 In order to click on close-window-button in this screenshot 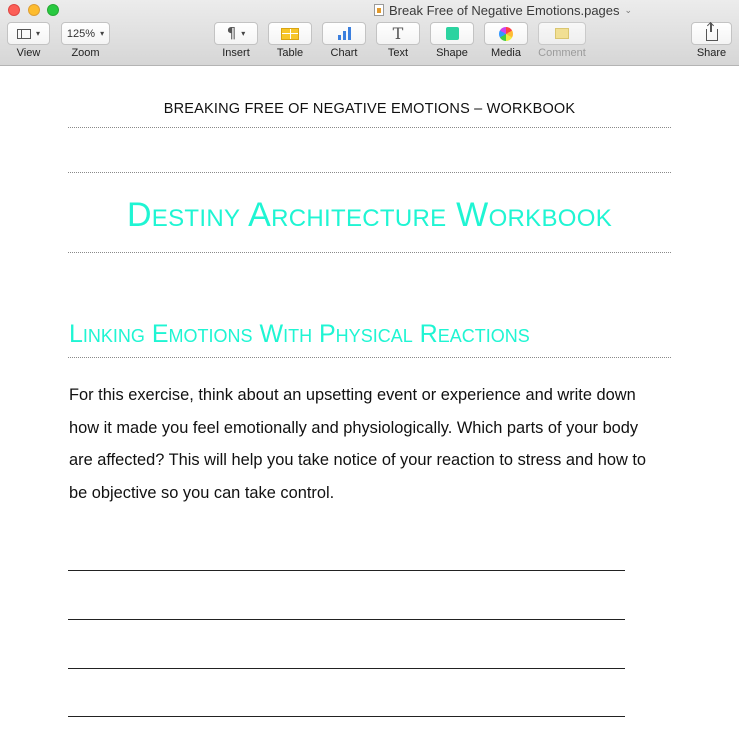, I will do `click(14, 10)`.